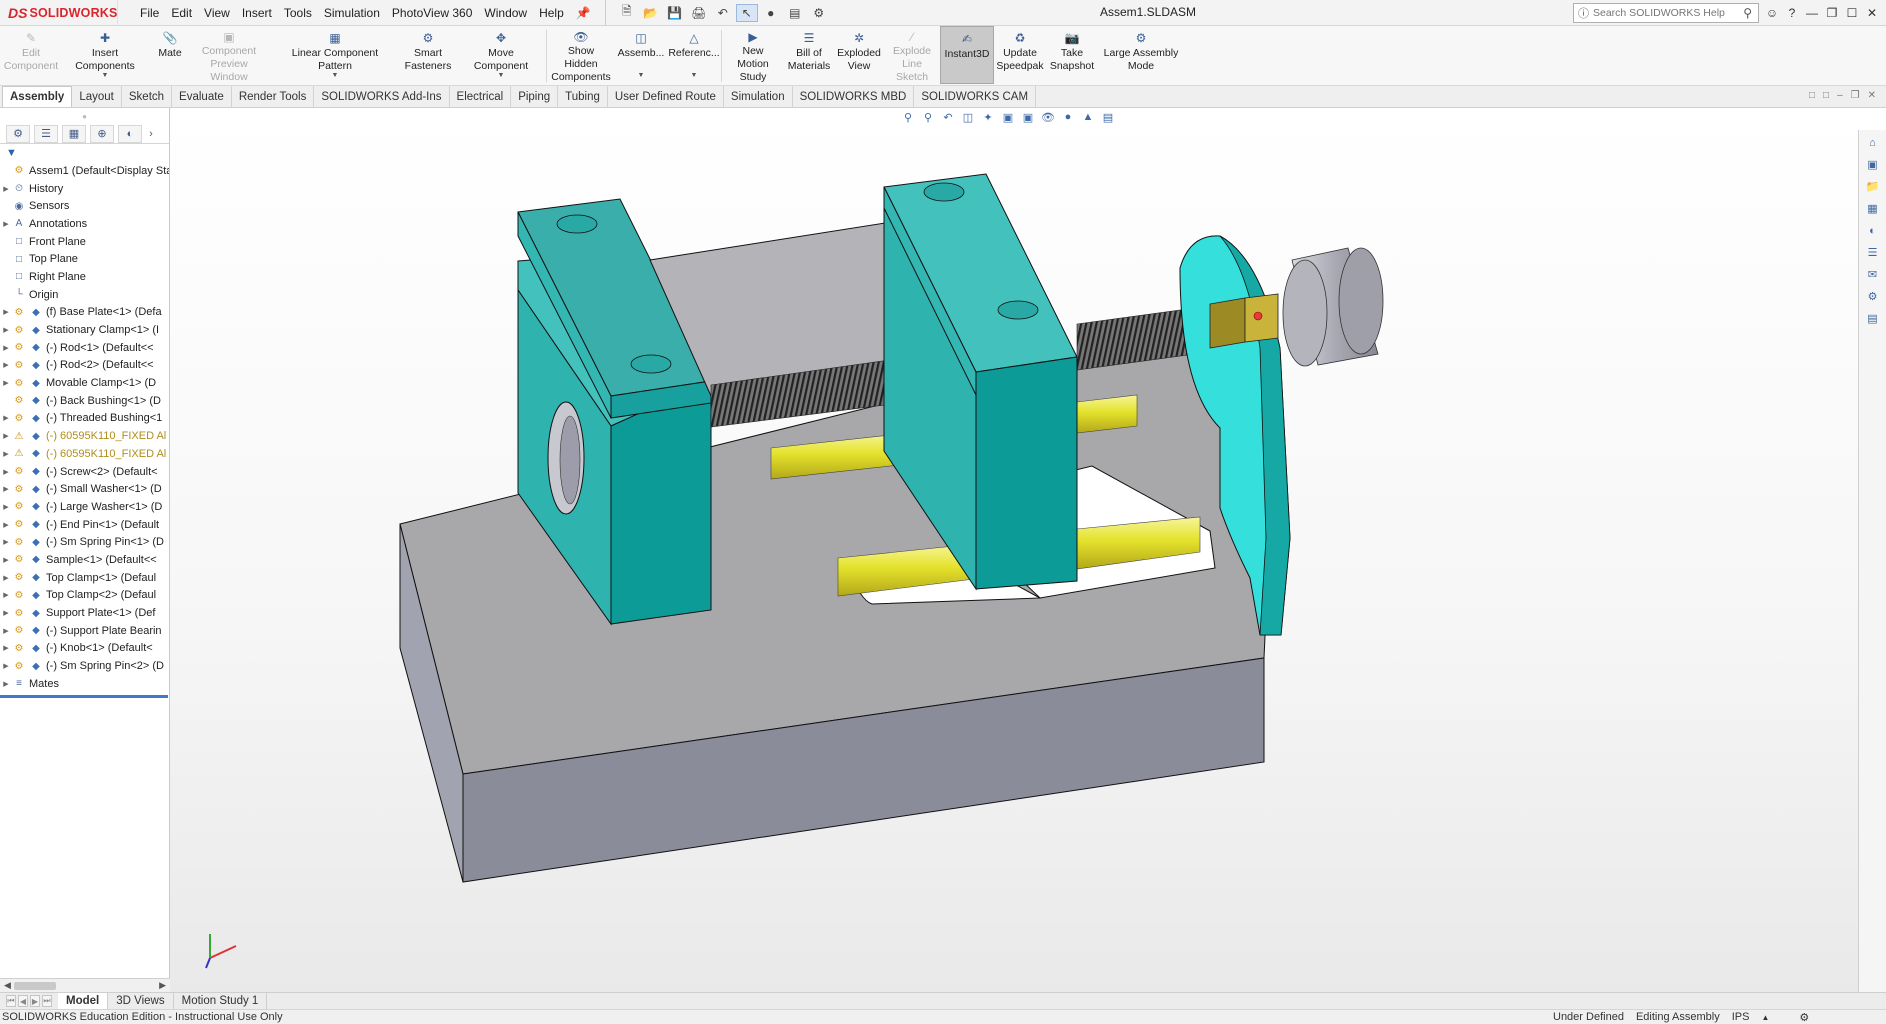 This screenshot has height=1024, width=1886. I want to click on menu-view: View, so click(217, 13).